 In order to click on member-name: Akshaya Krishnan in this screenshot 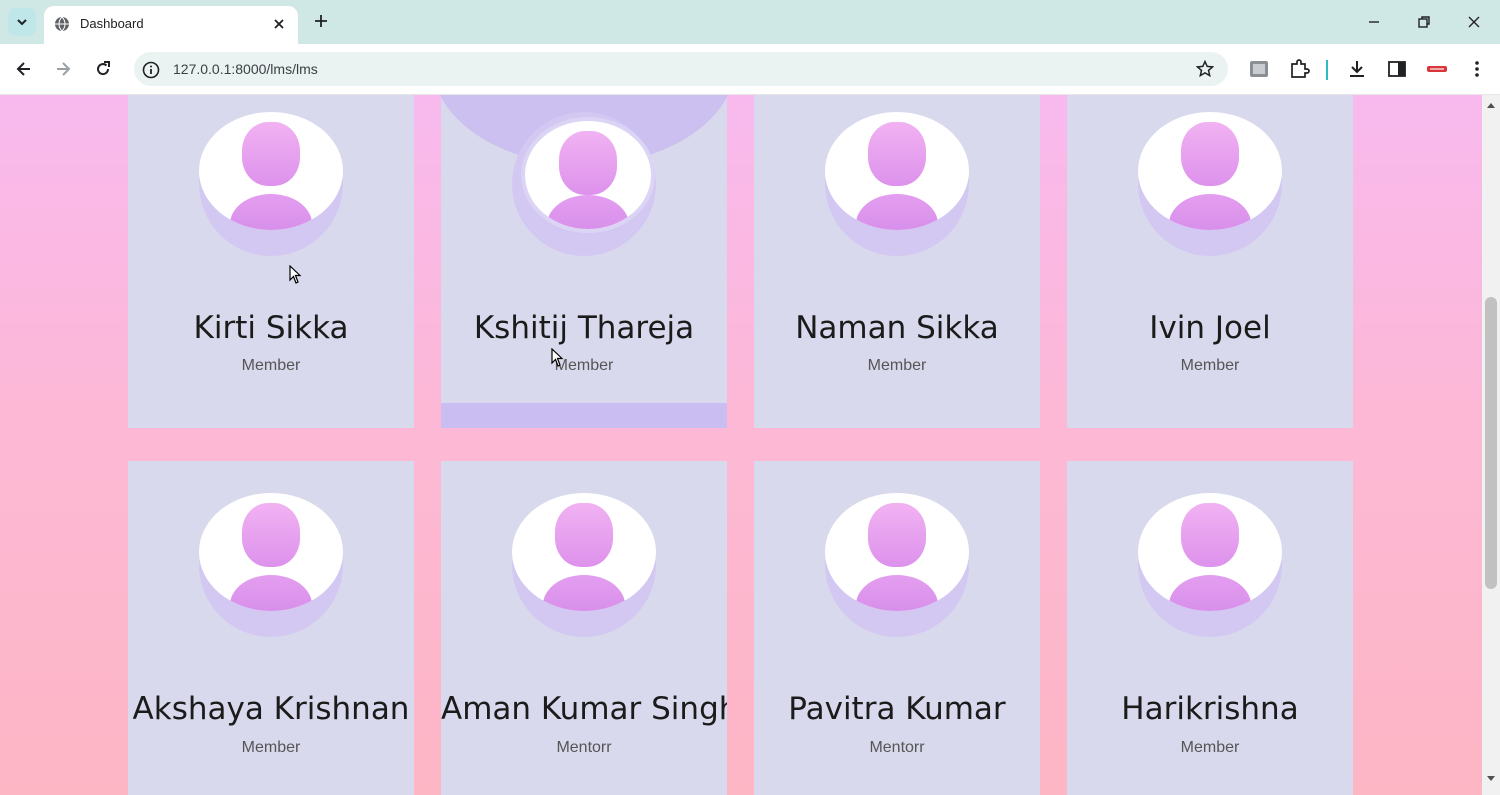, I will do `click(271, 709)`.